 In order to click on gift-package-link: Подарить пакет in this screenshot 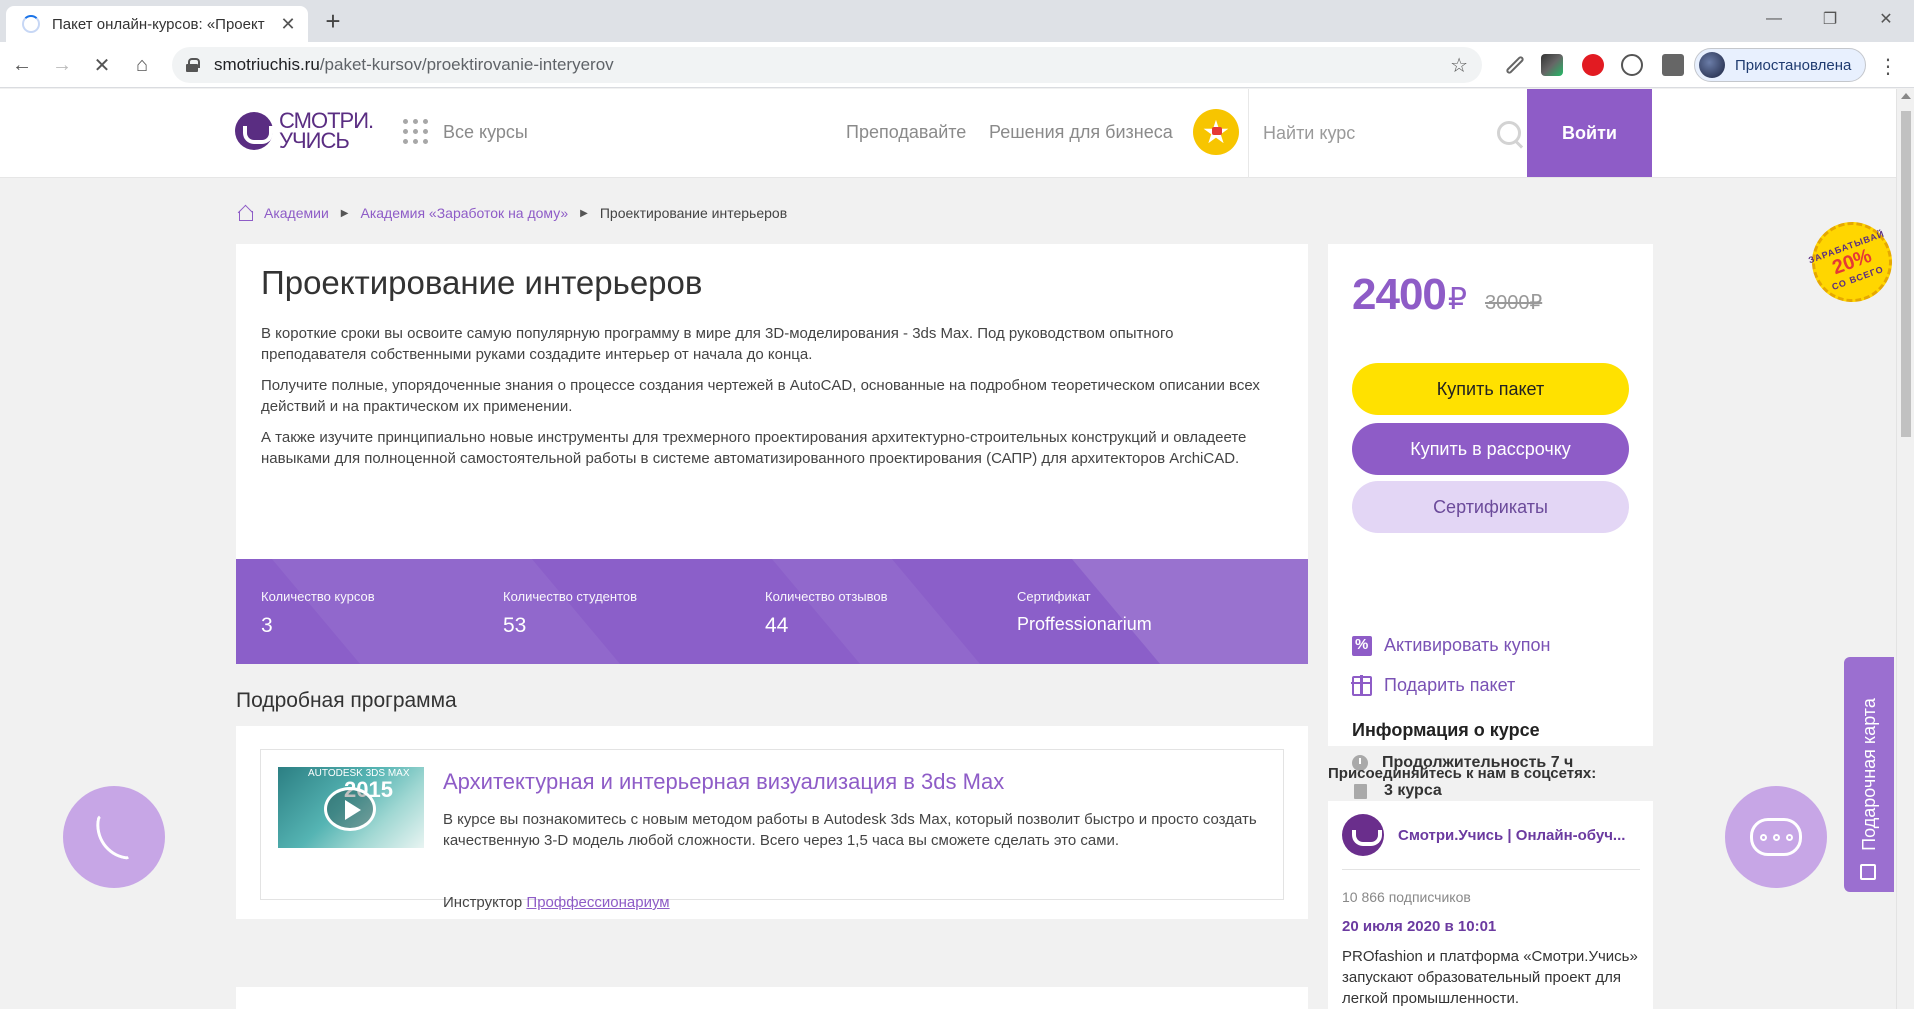, I will do `click(1433, 685)`.